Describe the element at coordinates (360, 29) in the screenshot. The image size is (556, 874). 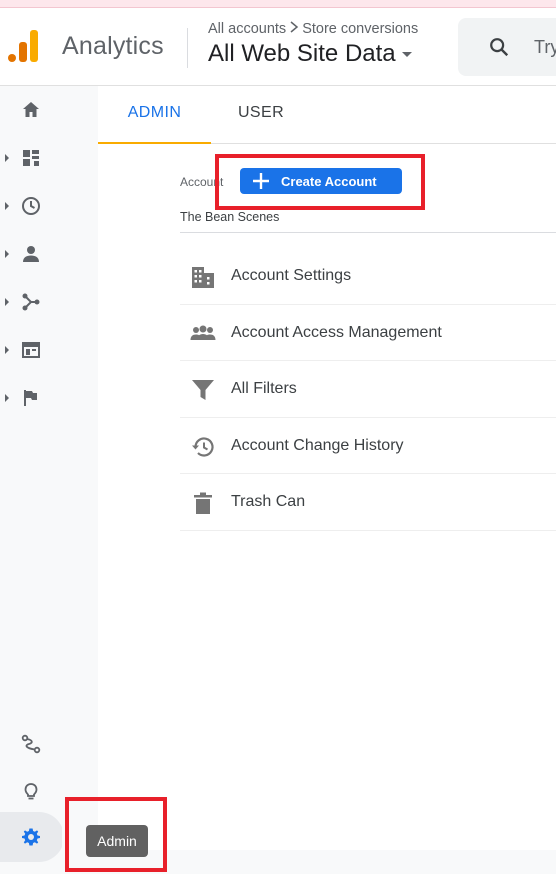
I see `breadcrumb-conversions: Store conversions` at that location.